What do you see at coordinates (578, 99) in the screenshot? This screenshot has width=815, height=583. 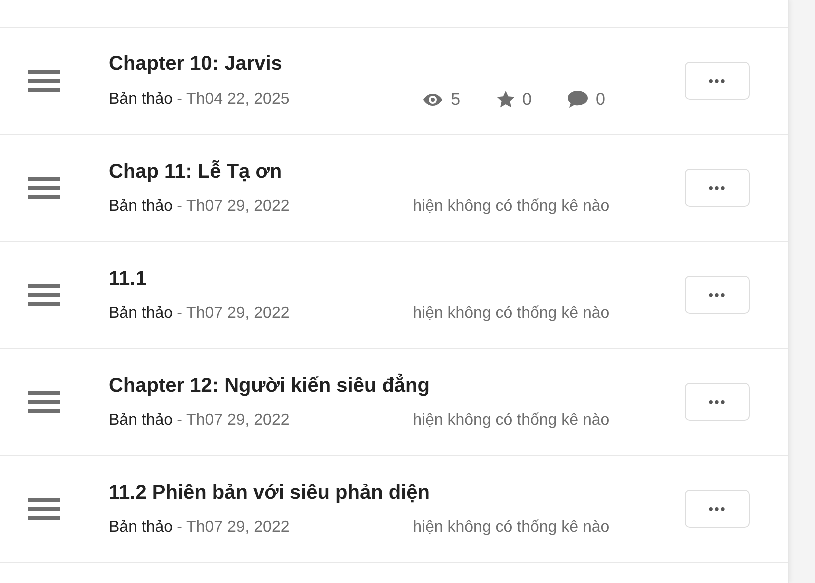 I see `comment-icon` at bounding box center [578, 99].